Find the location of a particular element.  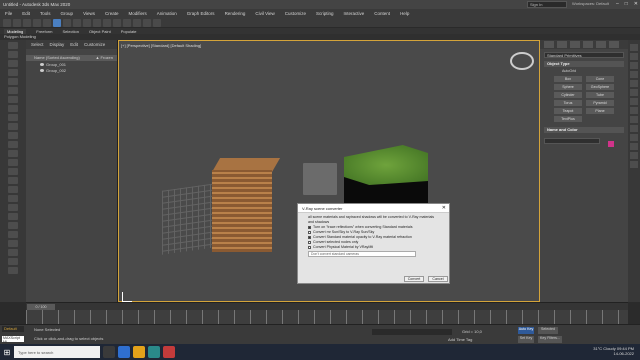

option-physical-material: Convert Physical Material by VRayMtl is located at coordinates (373, 247).